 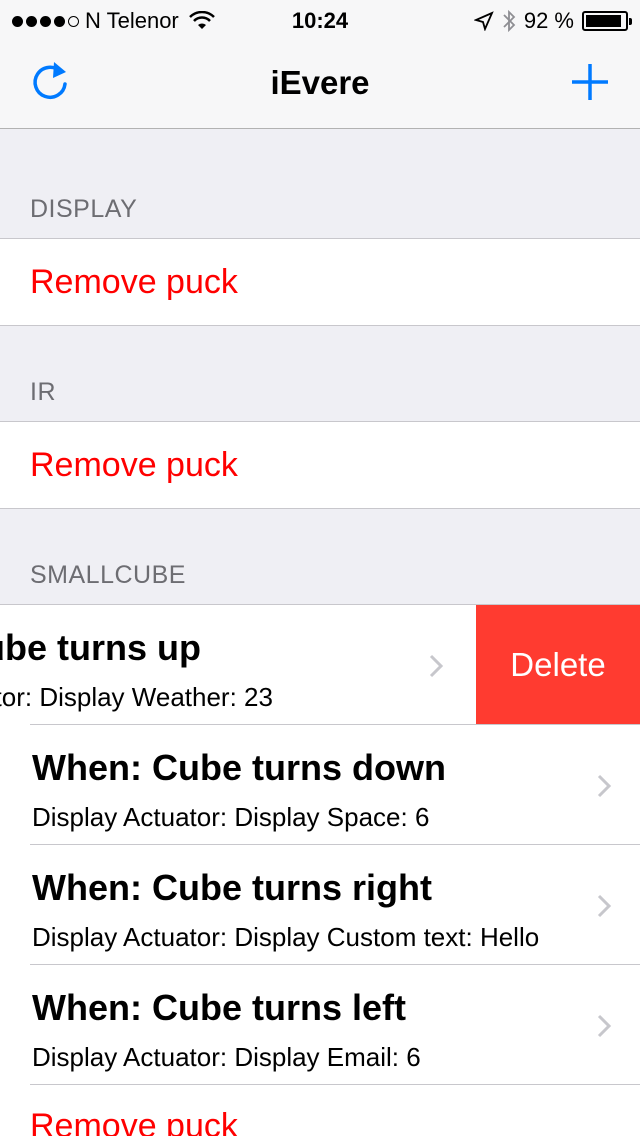 What do you see at coordinates (232, 887) in the screenshot?
I see `rule-title: When: Cube turns right` at bounding box center [232, 887].